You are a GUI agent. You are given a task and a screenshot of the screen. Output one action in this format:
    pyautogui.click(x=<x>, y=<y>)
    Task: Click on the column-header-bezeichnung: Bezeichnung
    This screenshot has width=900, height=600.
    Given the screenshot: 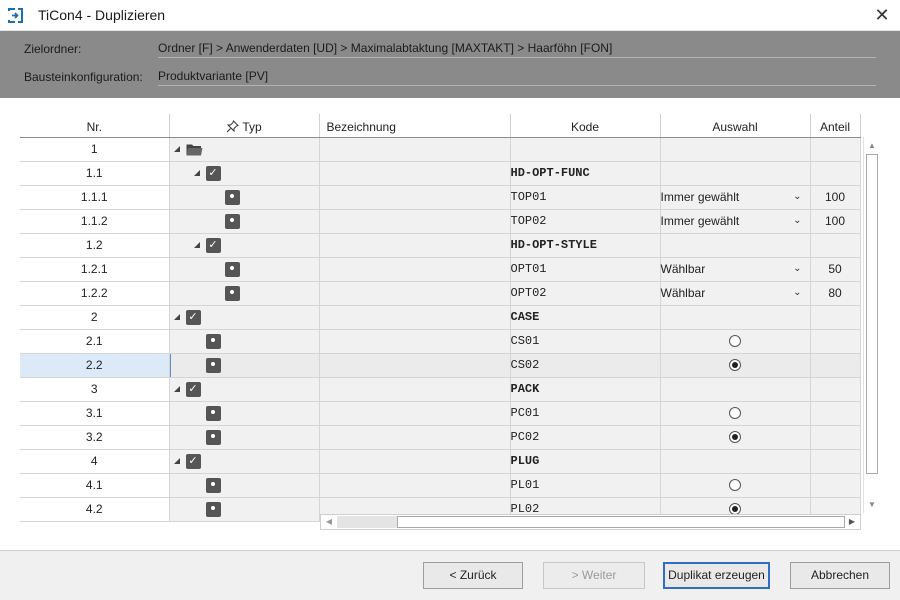 What is the action you would take?
    pyautogui.click(x=415, y=126)
    